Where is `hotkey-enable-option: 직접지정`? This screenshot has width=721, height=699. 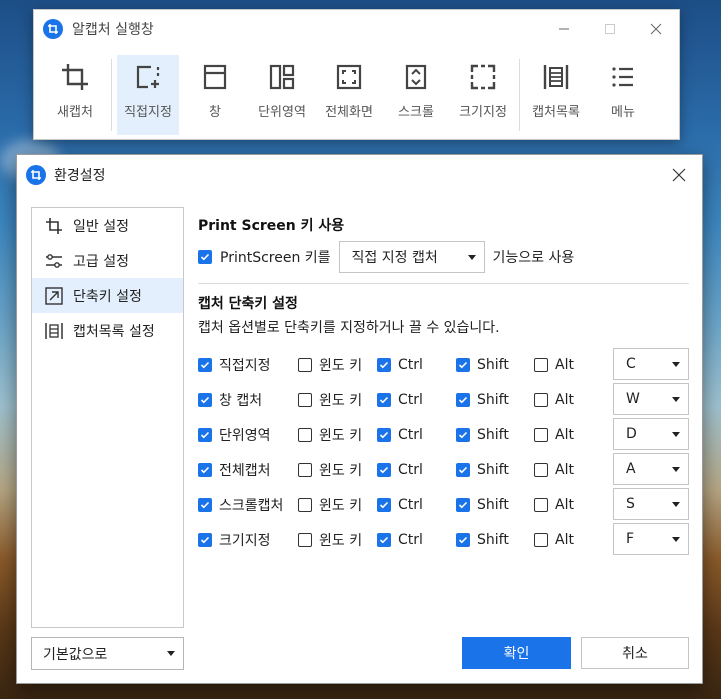 hotkey-enable-option: 직접지정 is located at coordinates (234, 364).